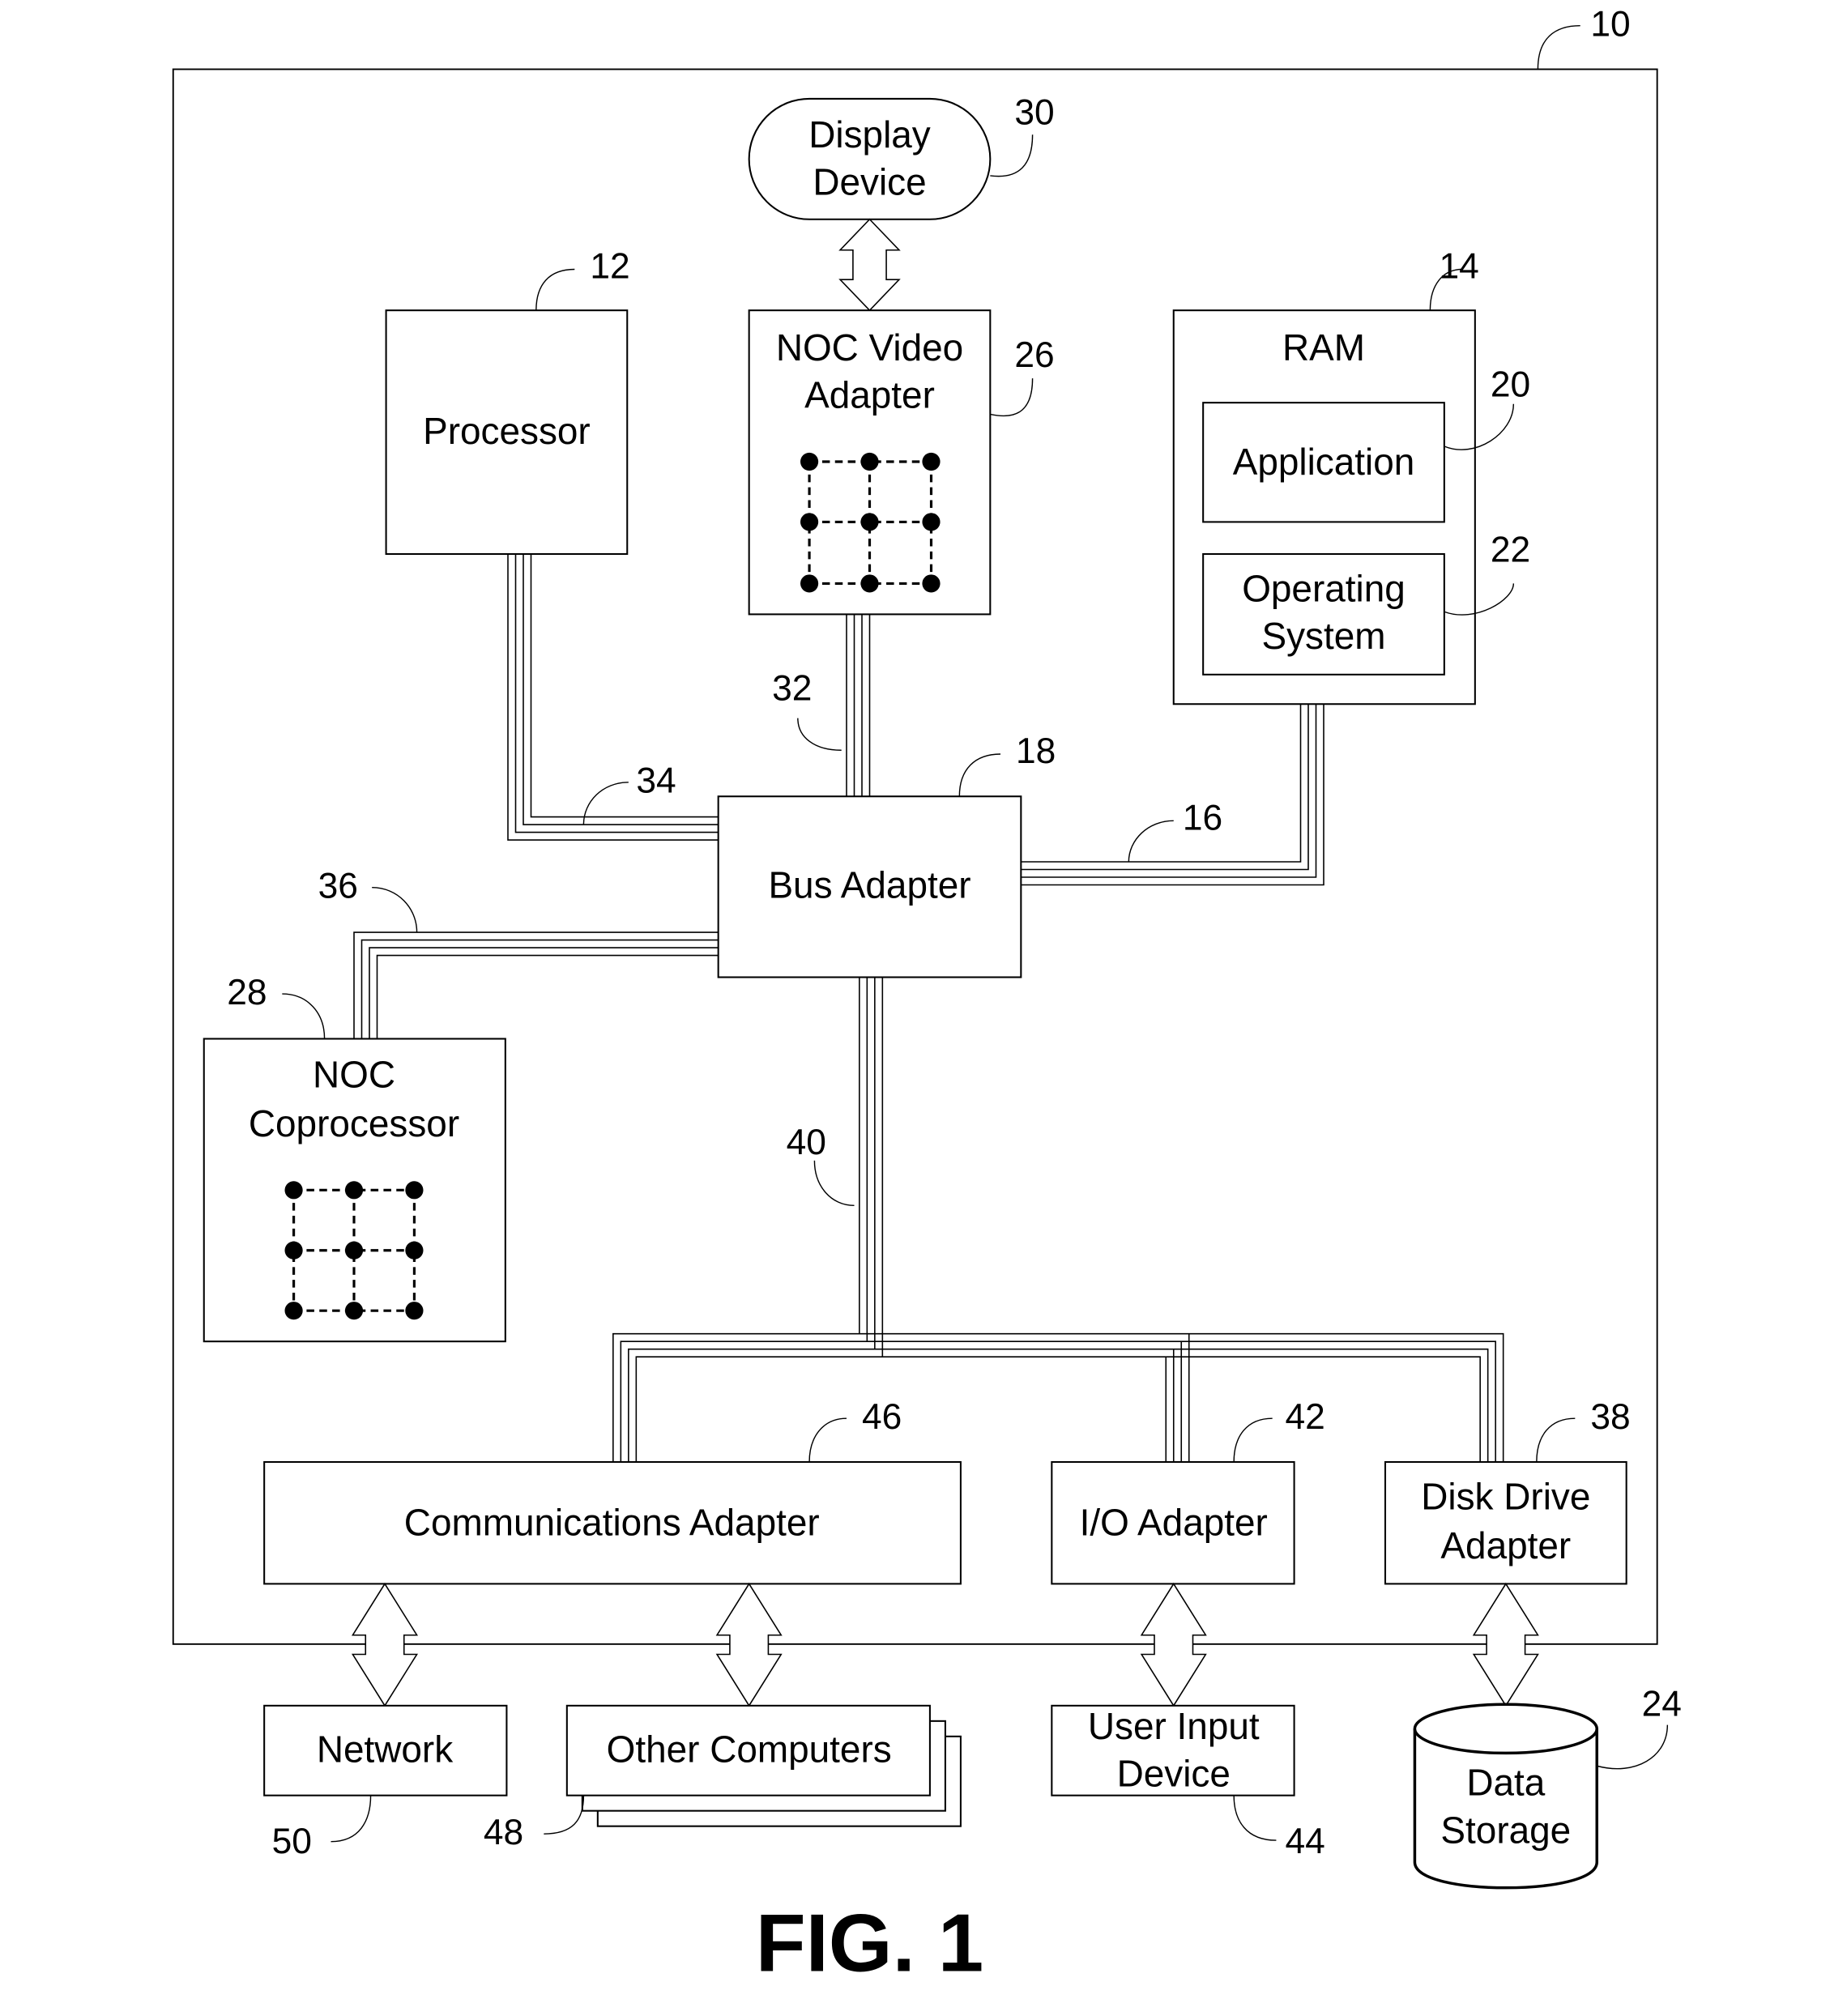  Describe the element at coordinates (869, 884) in the screenshot. I see `bus-adapter-label: Bus Adapter` at that location.